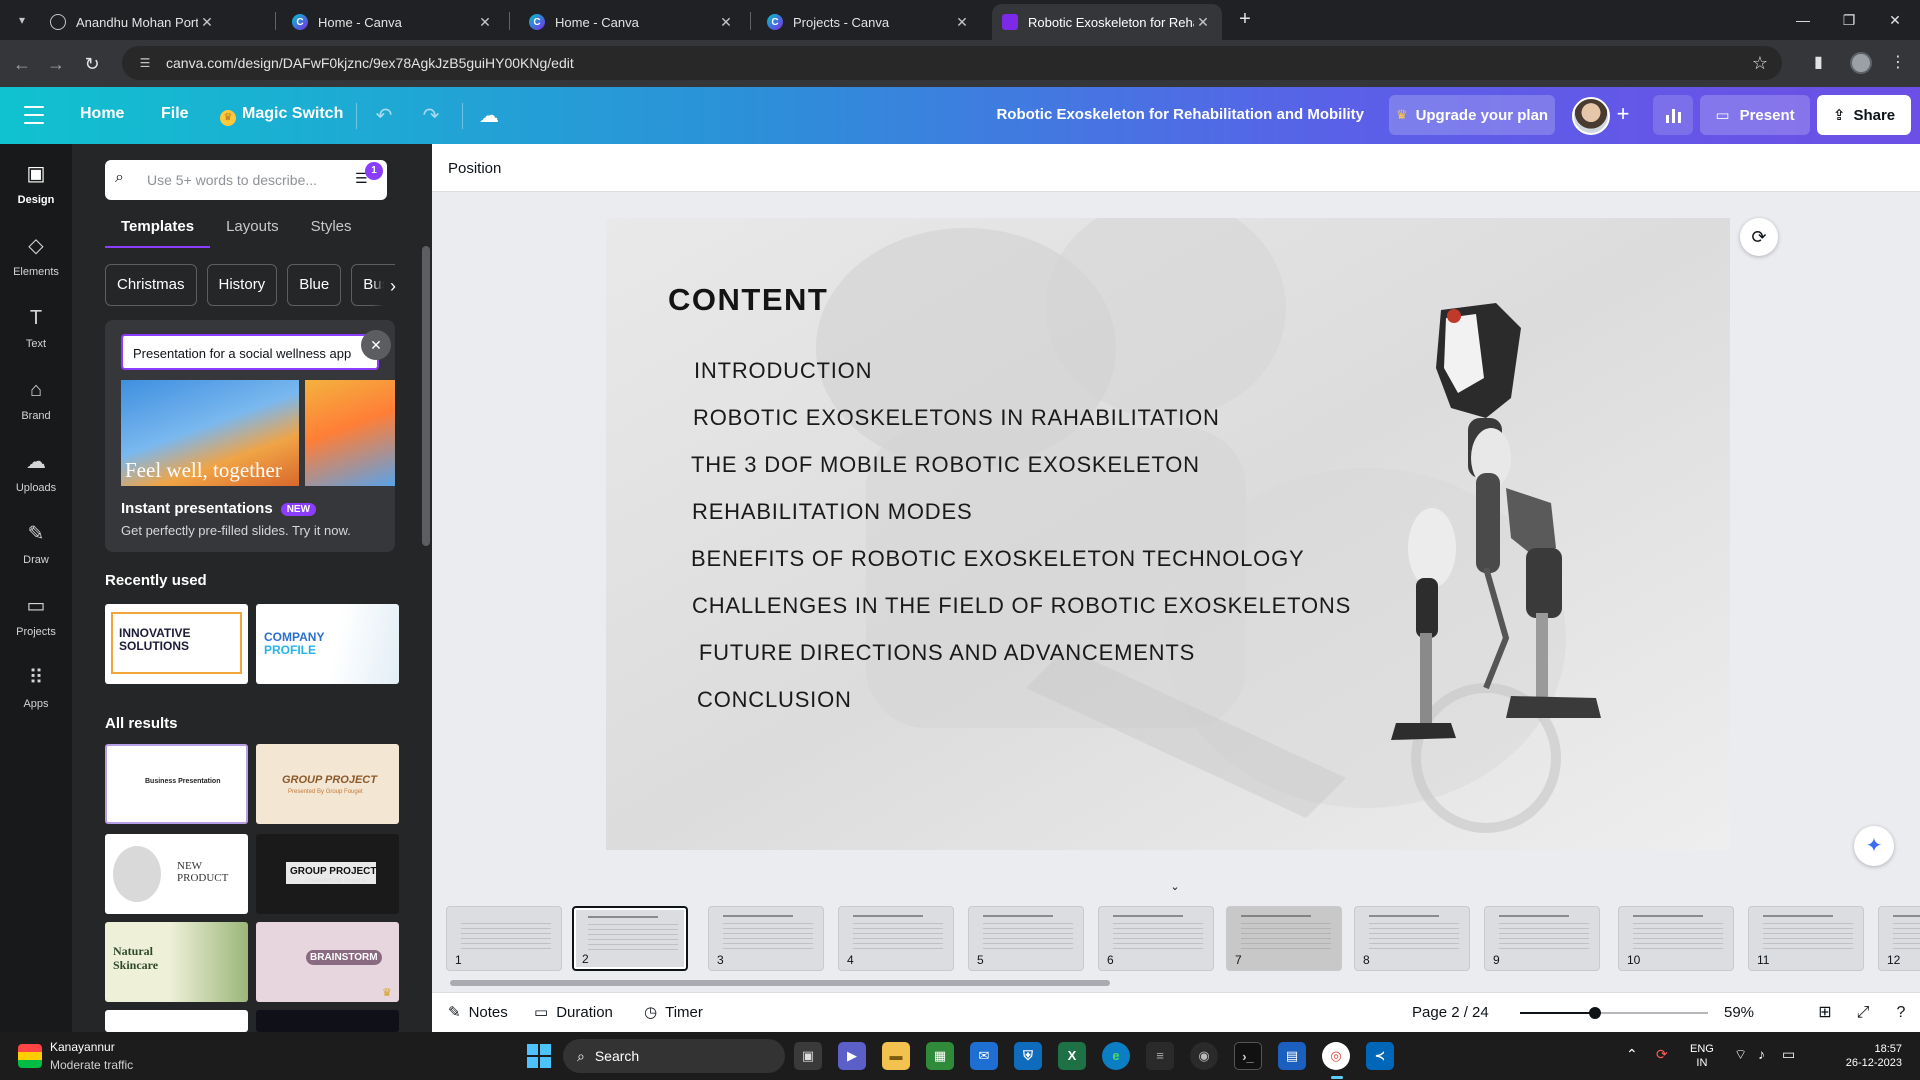 Image resolution: width=1920 pixels, height=1080 pixels. What do you see at coordinates (896, 1056) in the screenshot?
I see `file-explorer-icon: ▬` at bounding box center [896, 1056].